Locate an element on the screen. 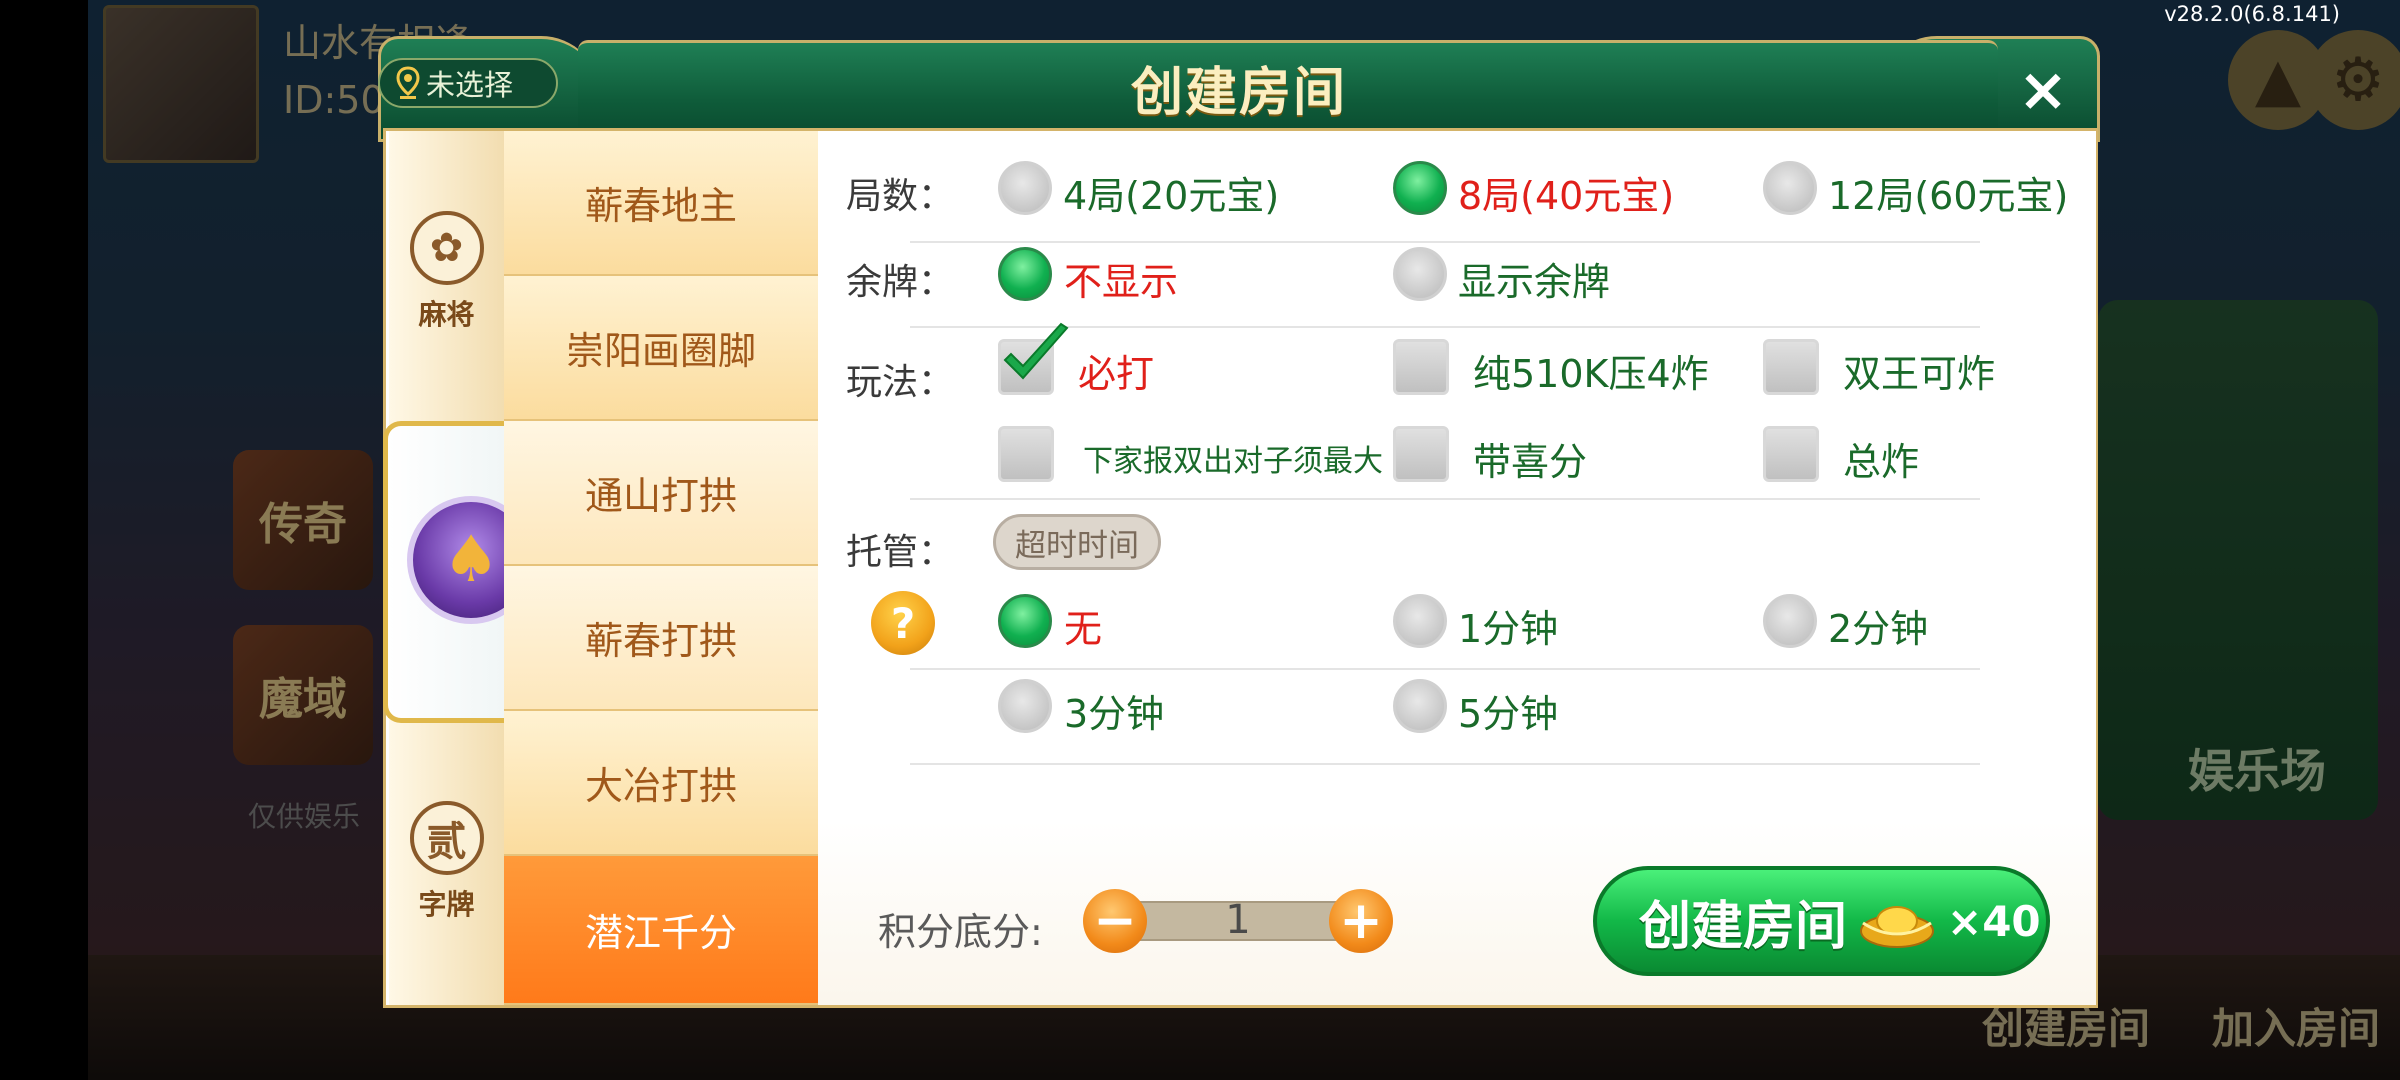 The width and height of the screenshot is (2400, 1080). auto-option-3min: 3分钟 is located at coordinates (1114, 710).